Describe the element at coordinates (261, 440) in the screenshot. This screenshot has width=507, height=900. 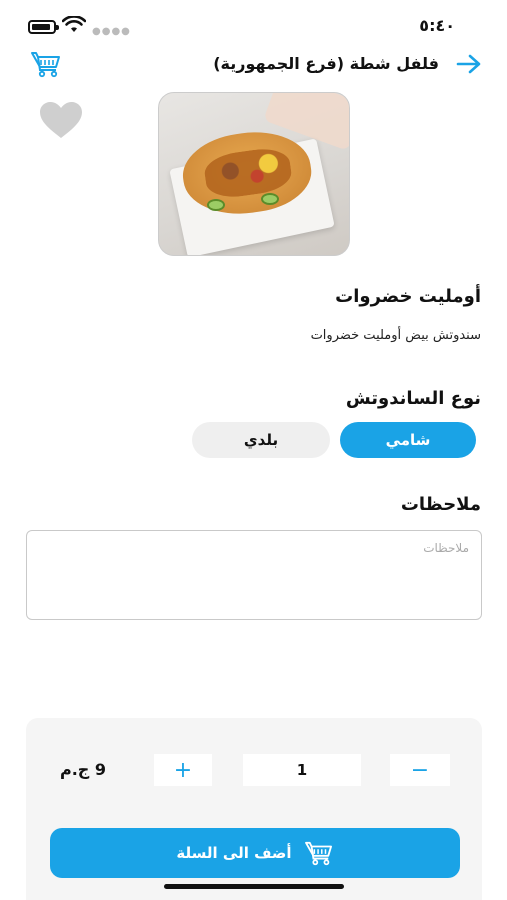
I see `option-baladi: بلدي` at that location.